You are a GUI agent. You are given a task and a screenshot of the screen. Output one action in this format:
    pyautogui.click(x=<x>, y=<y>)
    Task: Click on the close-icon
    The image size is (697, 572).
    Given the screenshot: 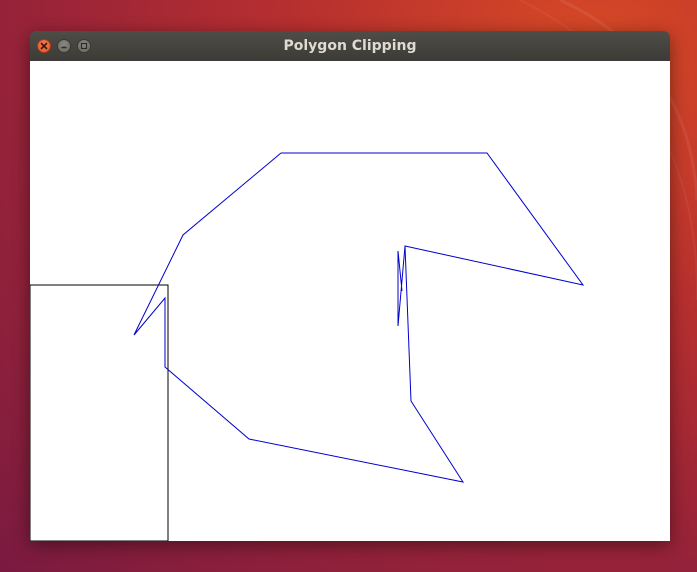 What is the action you would take?
    pyautogui.click(x=44, y=46)
    